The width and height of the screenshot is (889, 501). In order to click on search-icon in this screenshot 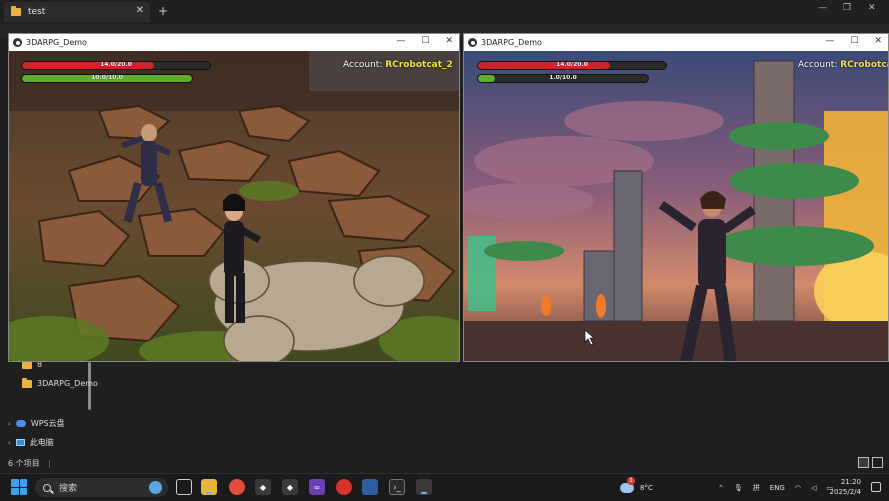, I will do `click(47, 487)`.